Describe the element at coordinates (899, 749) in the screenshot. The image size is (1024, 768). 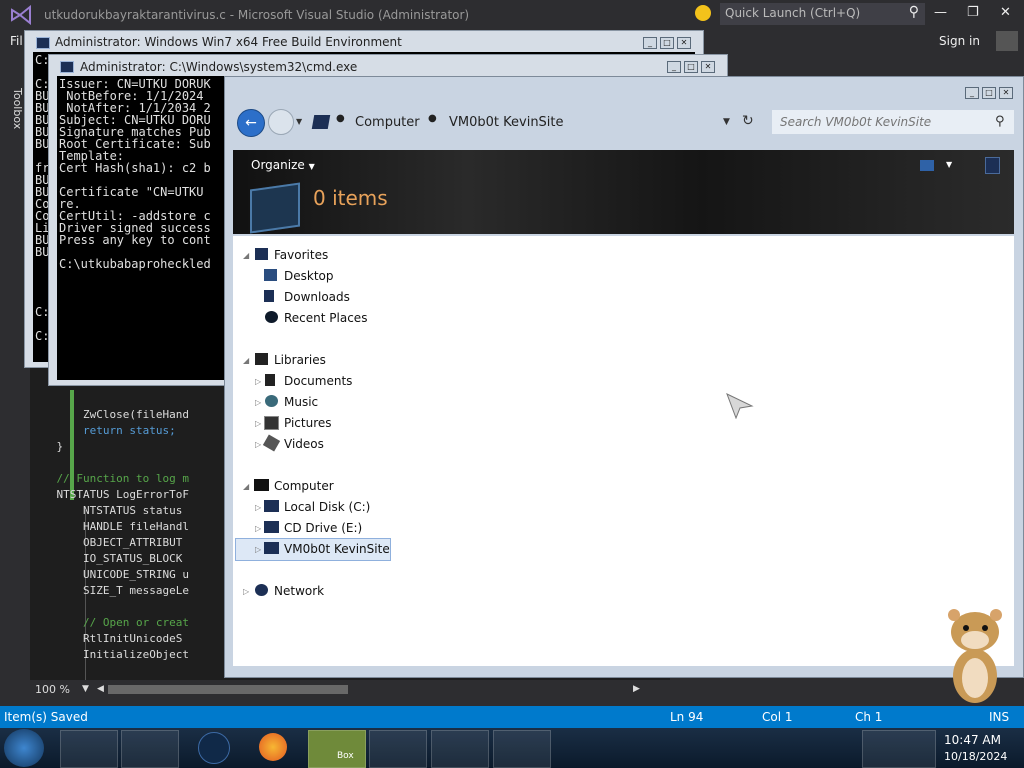
I see `tray-app-icon` at that location.